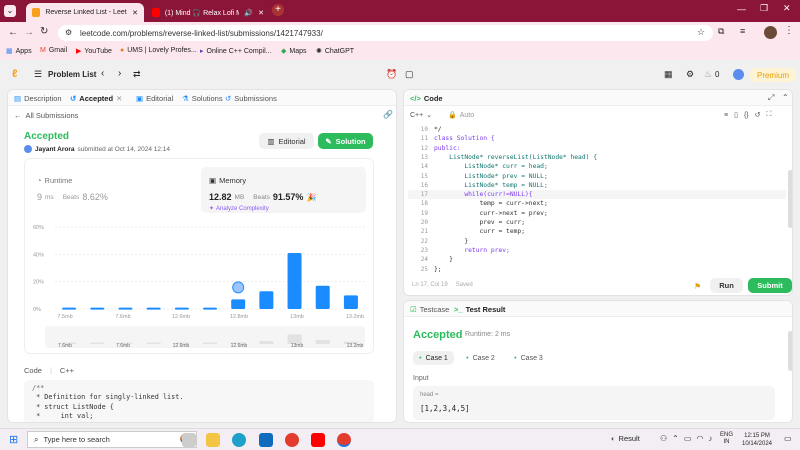 Image resolution: width=800 pixels, height=450 pixels. I want to click on tab-submissions: ↺ Submissions, so click(251, 98).